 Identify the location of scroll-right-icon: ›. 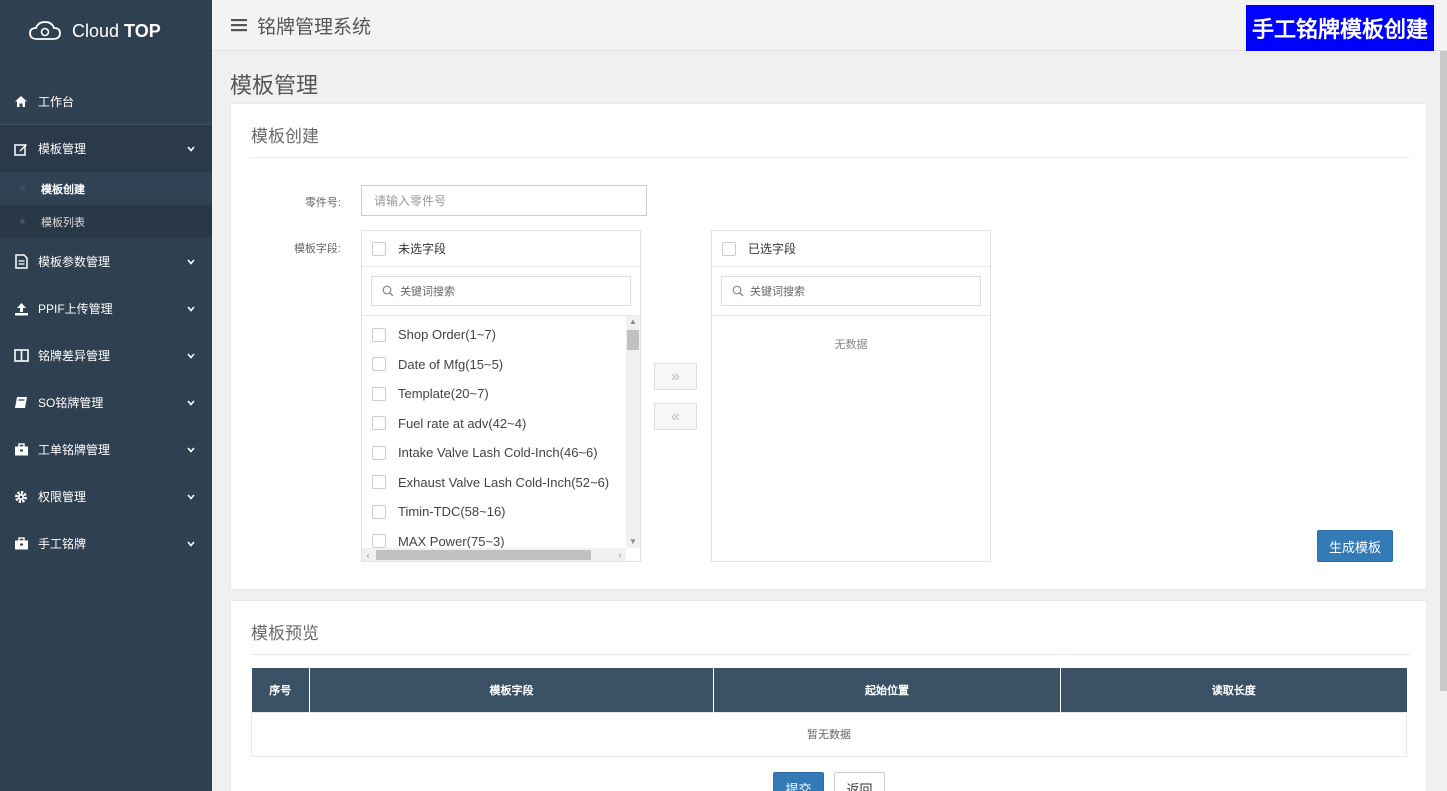
(620, 554).